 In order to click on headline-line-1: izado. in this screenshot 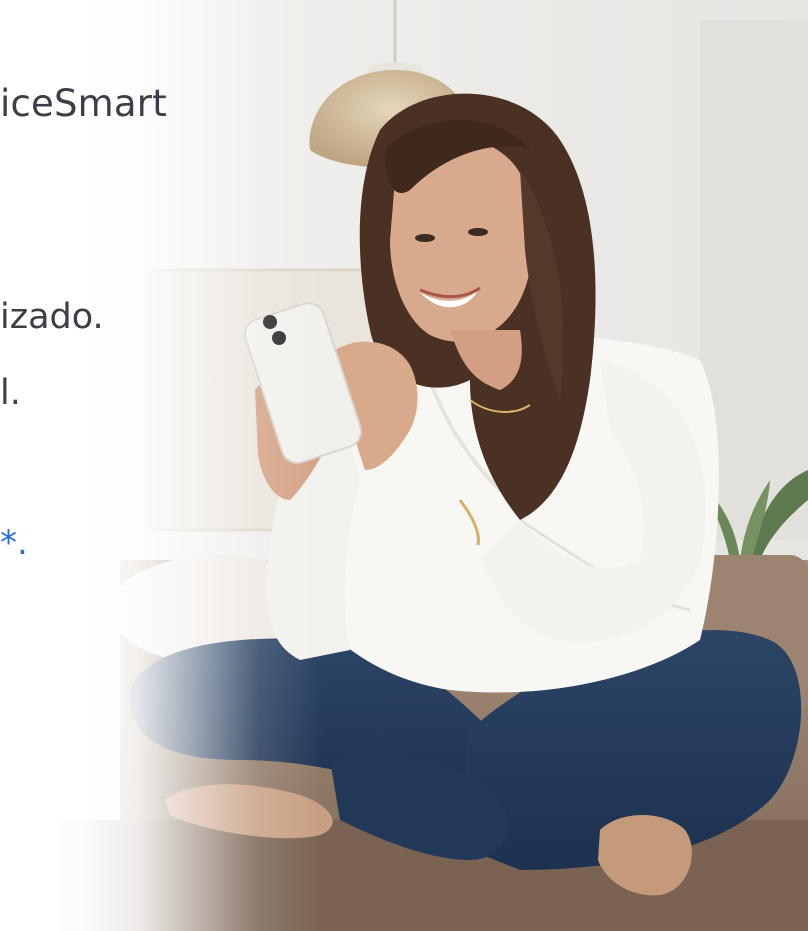, I will do `click(52, 317)`.